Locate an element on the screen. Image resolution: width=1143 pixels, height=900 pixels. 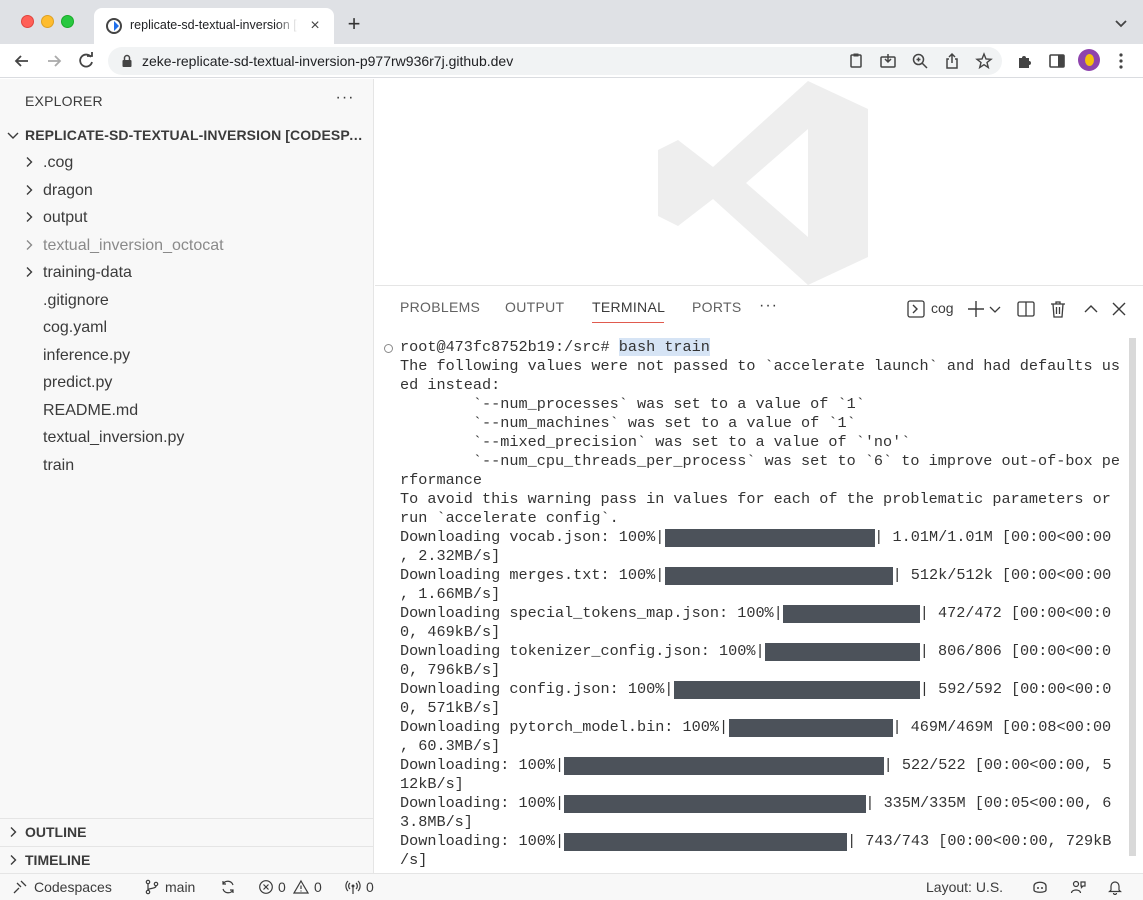
tree-folder-item: textual_inversion_octocat is located at coordinates (187, 246).